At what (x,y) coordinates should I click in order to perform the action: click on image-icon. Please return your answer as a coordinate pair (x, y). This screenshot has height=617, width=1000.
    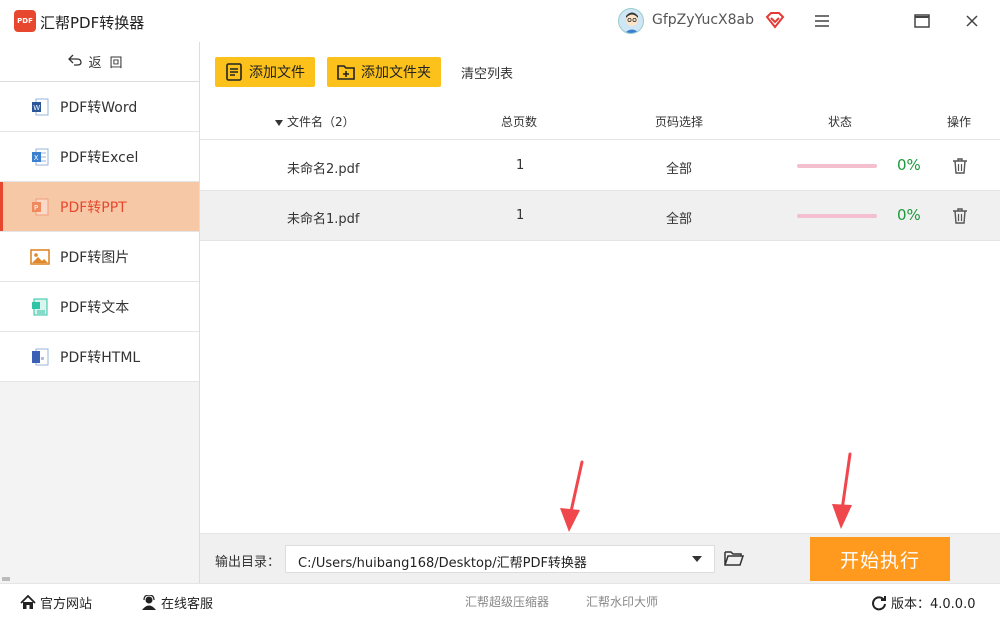
    Looking at the image, I should click on (40, 257).